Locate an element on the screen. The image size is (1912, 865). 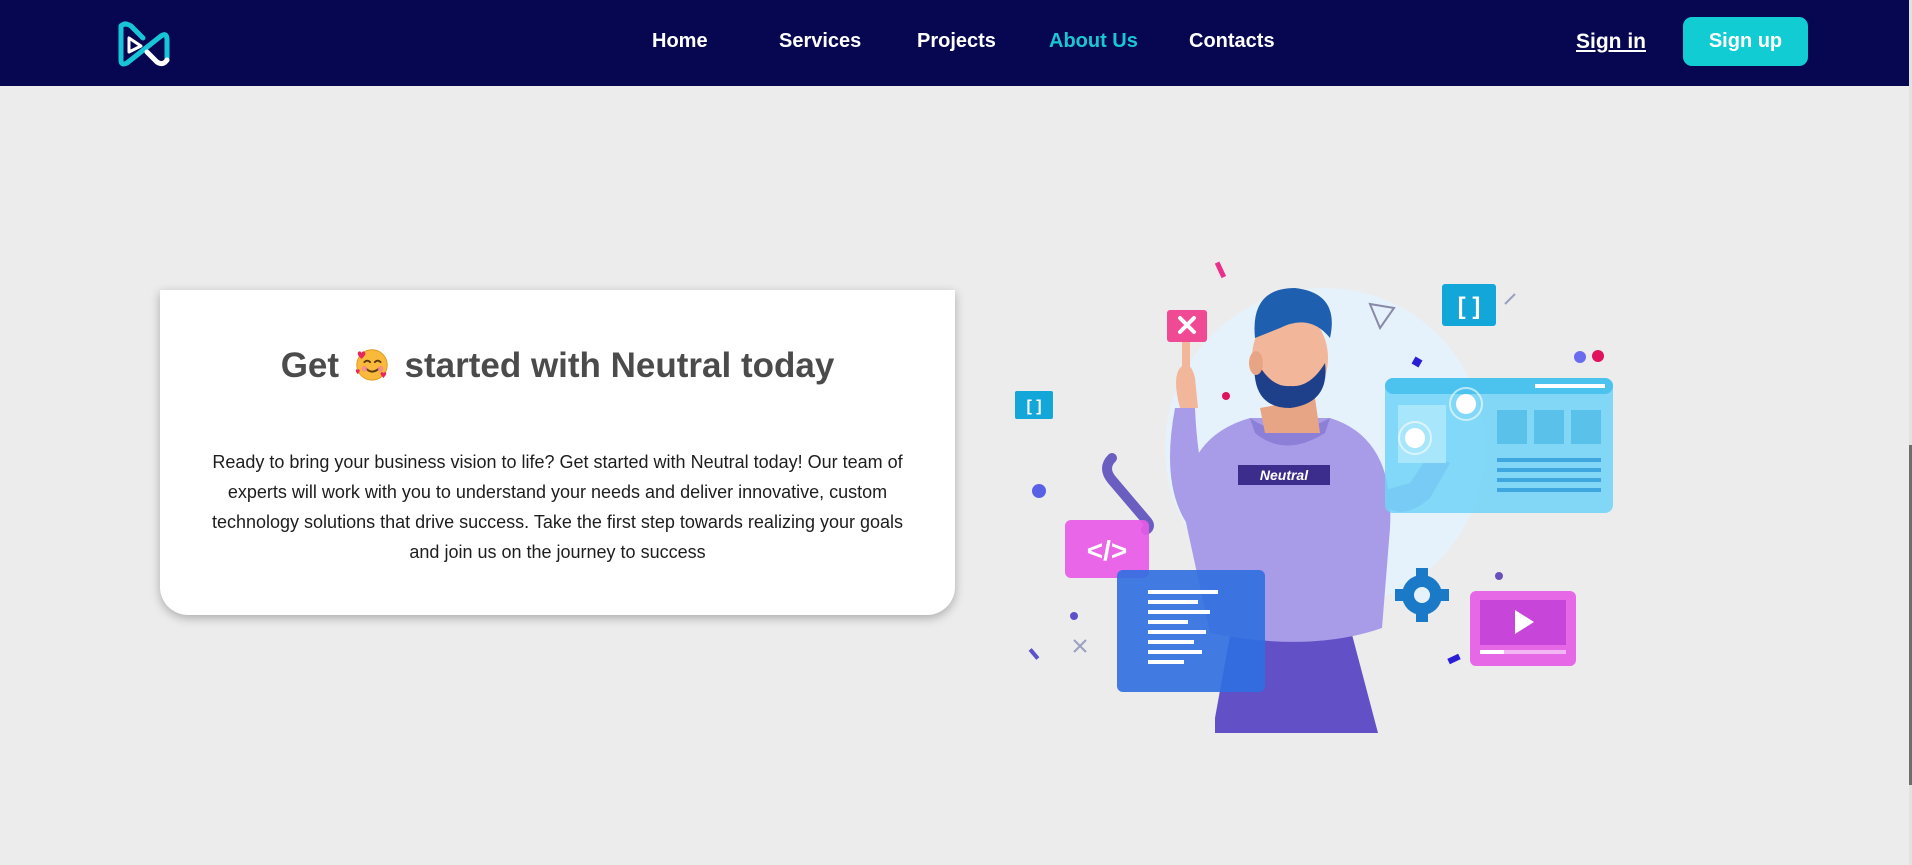
browser-window-icon is located at coordinates (1499, 445).